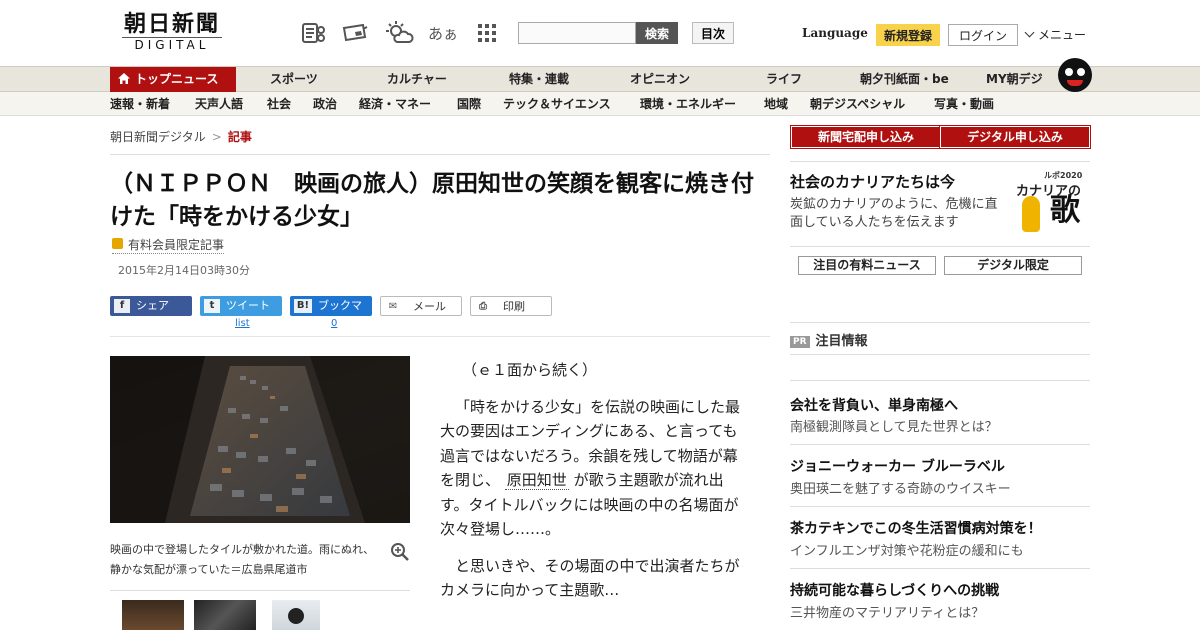 Image resolution: width=1200 pixels, height=630 pixels. What do you see at coordinates (887, 611) in the screenshot?
I see `pr-item-subtitle: 三井物産のマテリアリティとは？` at bounding box center [887, 611].